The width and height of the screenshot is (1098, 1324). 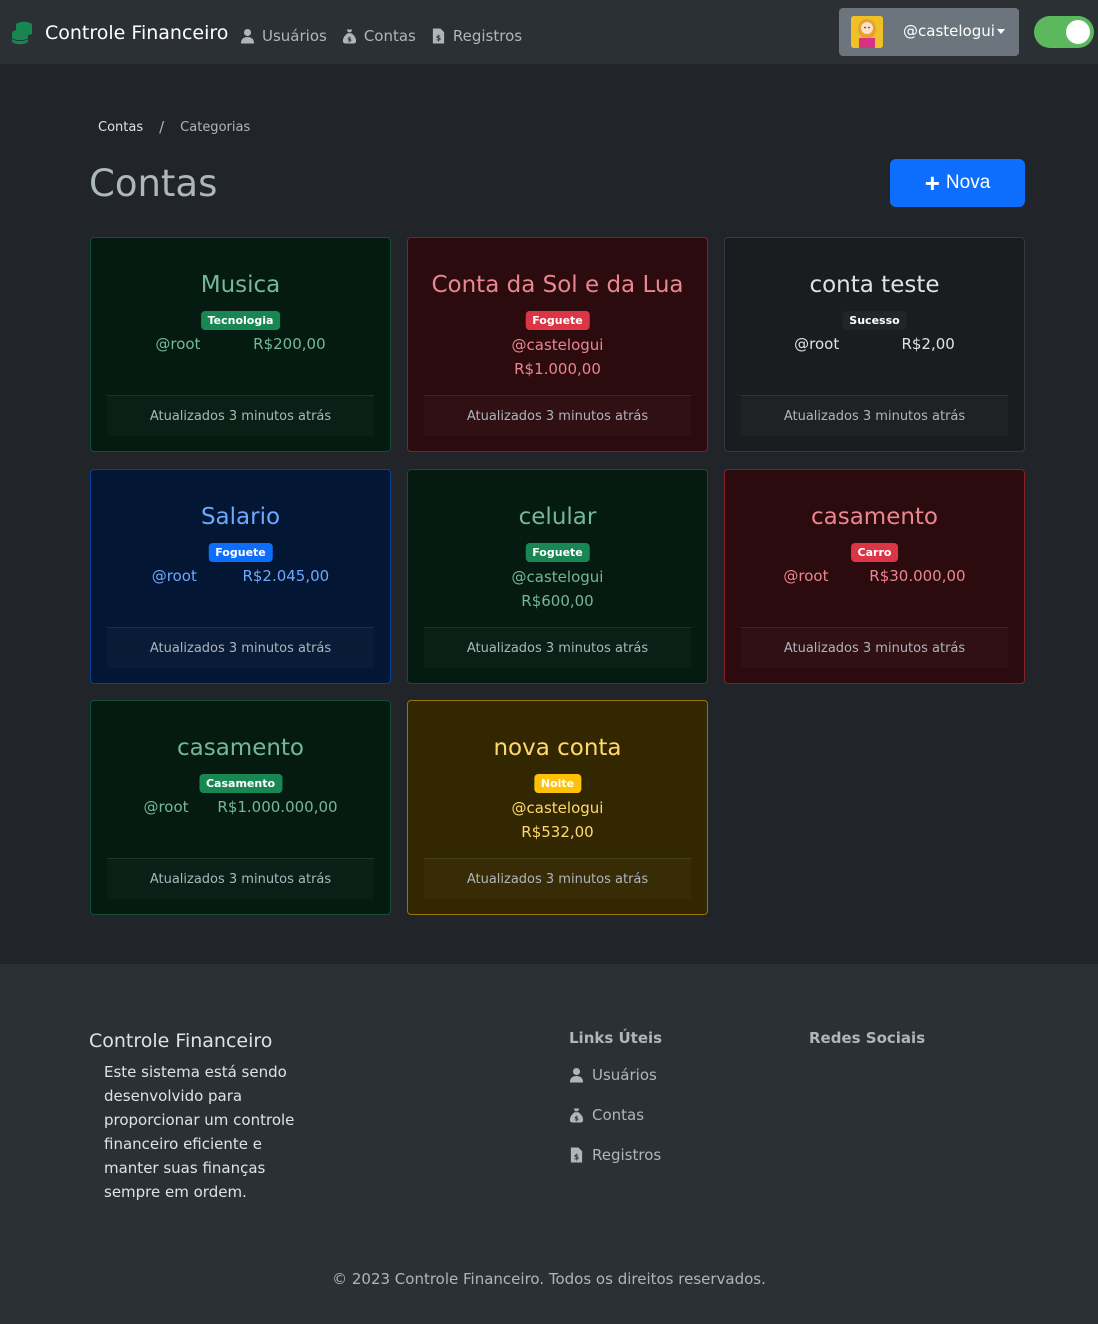 What do you see at coordinates (557, 748) in the screenshot?
I see `card-title: nova conta` at bounding box center [557, 748].